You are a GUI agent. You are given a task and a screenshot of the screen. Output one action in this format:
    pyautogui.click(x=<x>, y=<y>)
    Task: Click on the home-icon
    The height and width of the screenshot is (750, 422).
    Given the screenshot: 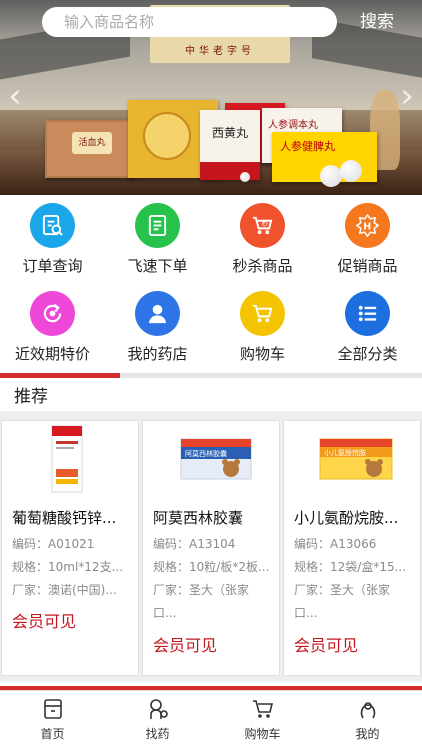 What is the action you would take?
    pyautogui.click(x=53, y=709)
    